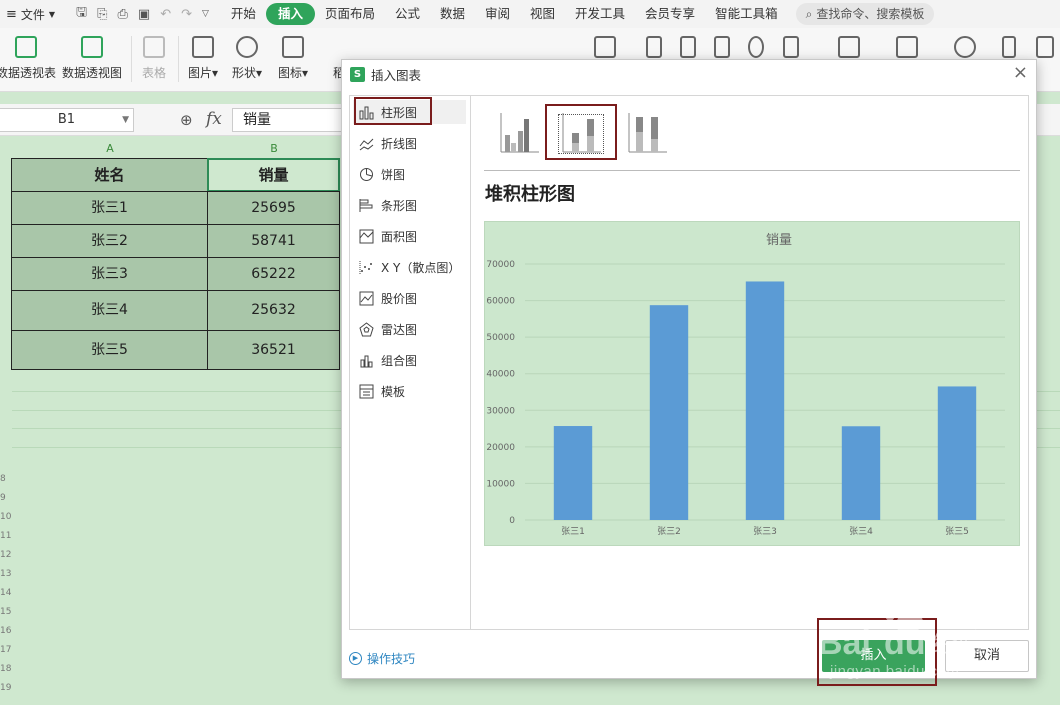 Image resolution: width=1060 pixels, height=705 pixels. What do you see at coordinates (497, 14) in the screenshot?
I see `tab-review: 审阅` at bounding box center [497, 14].